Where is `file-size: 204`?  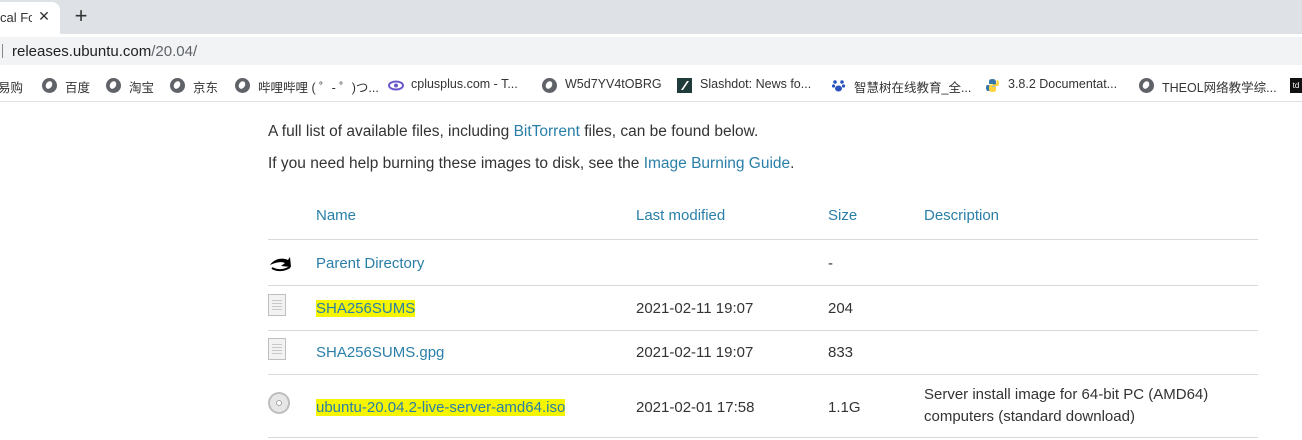 file-size: 204 is located at coordinates (841, 308).